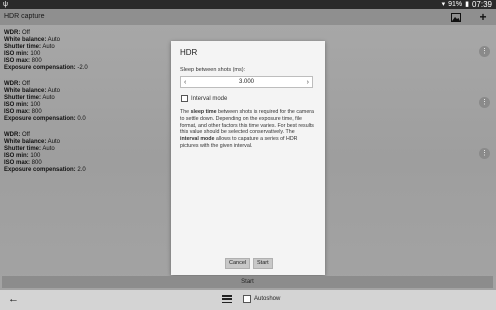  What do you see at coordinates (189, 52) in the screenshot?
I see `dialog-title: HDR` at bounding box center [189, 52].